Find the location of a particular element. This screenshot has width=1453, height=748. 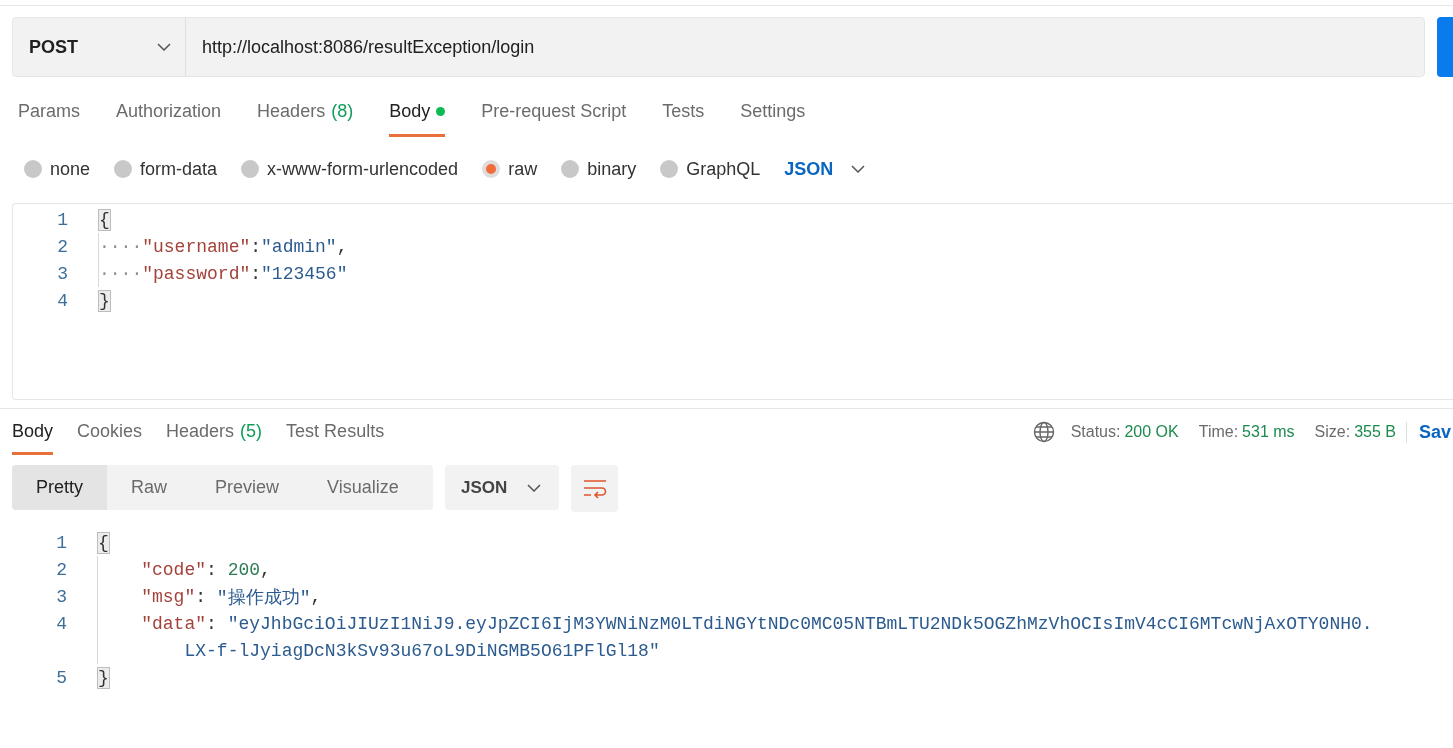

code-token: "code" is located at coordinates (174, 569).